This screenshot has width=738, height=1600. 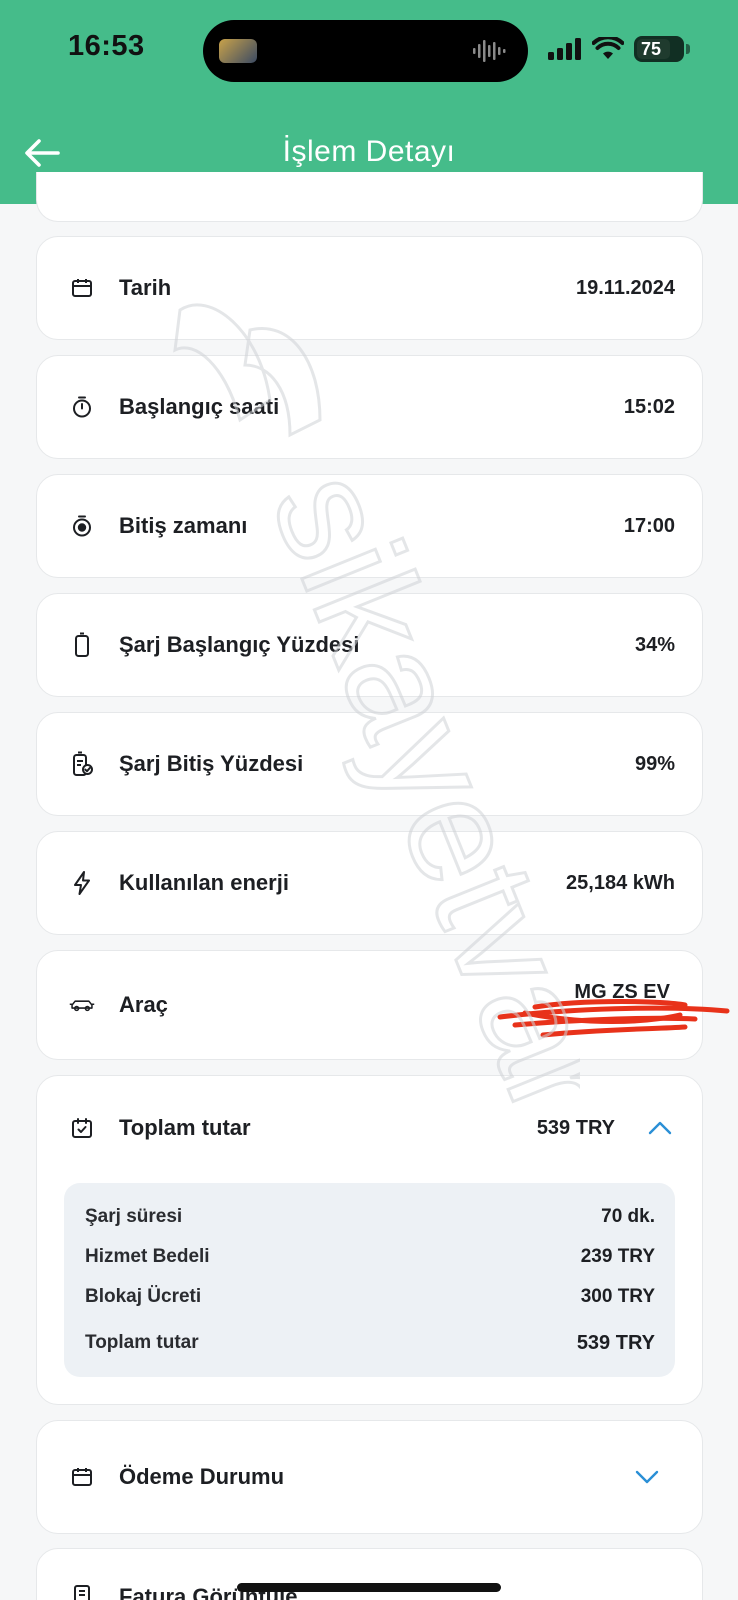 What do you see at coordinates (370, 1257) in the screenshot?
I see `breakdown-row: Hizmet Bedeli 239 TRY` at bounding box center [370, 1257].